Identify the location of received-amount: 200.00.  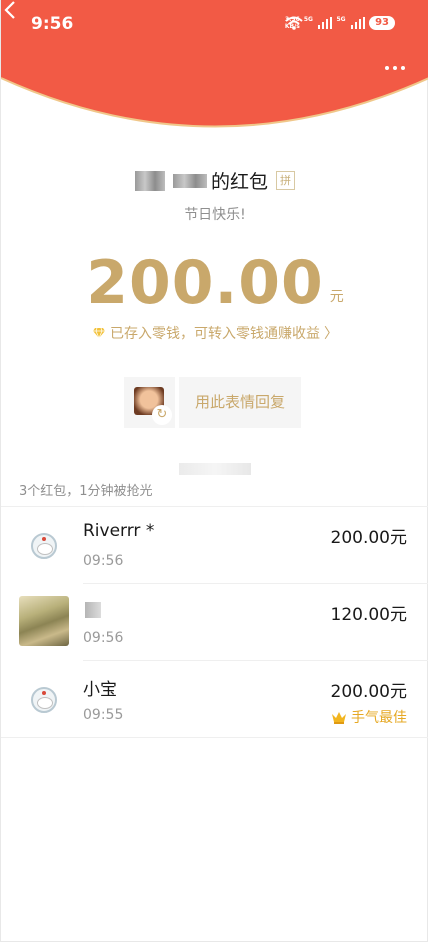
(205, 283).